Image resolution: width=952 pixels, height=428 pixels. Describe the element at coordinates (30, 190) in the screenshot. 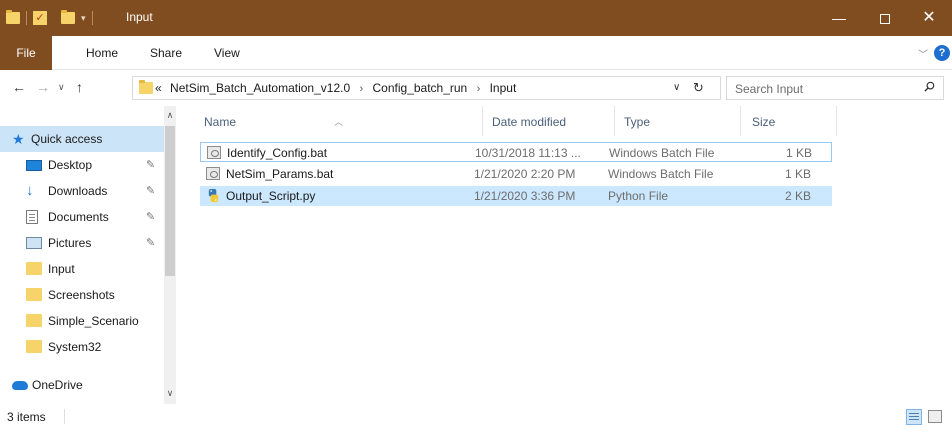

I see `download-icon: ↓` at that location.